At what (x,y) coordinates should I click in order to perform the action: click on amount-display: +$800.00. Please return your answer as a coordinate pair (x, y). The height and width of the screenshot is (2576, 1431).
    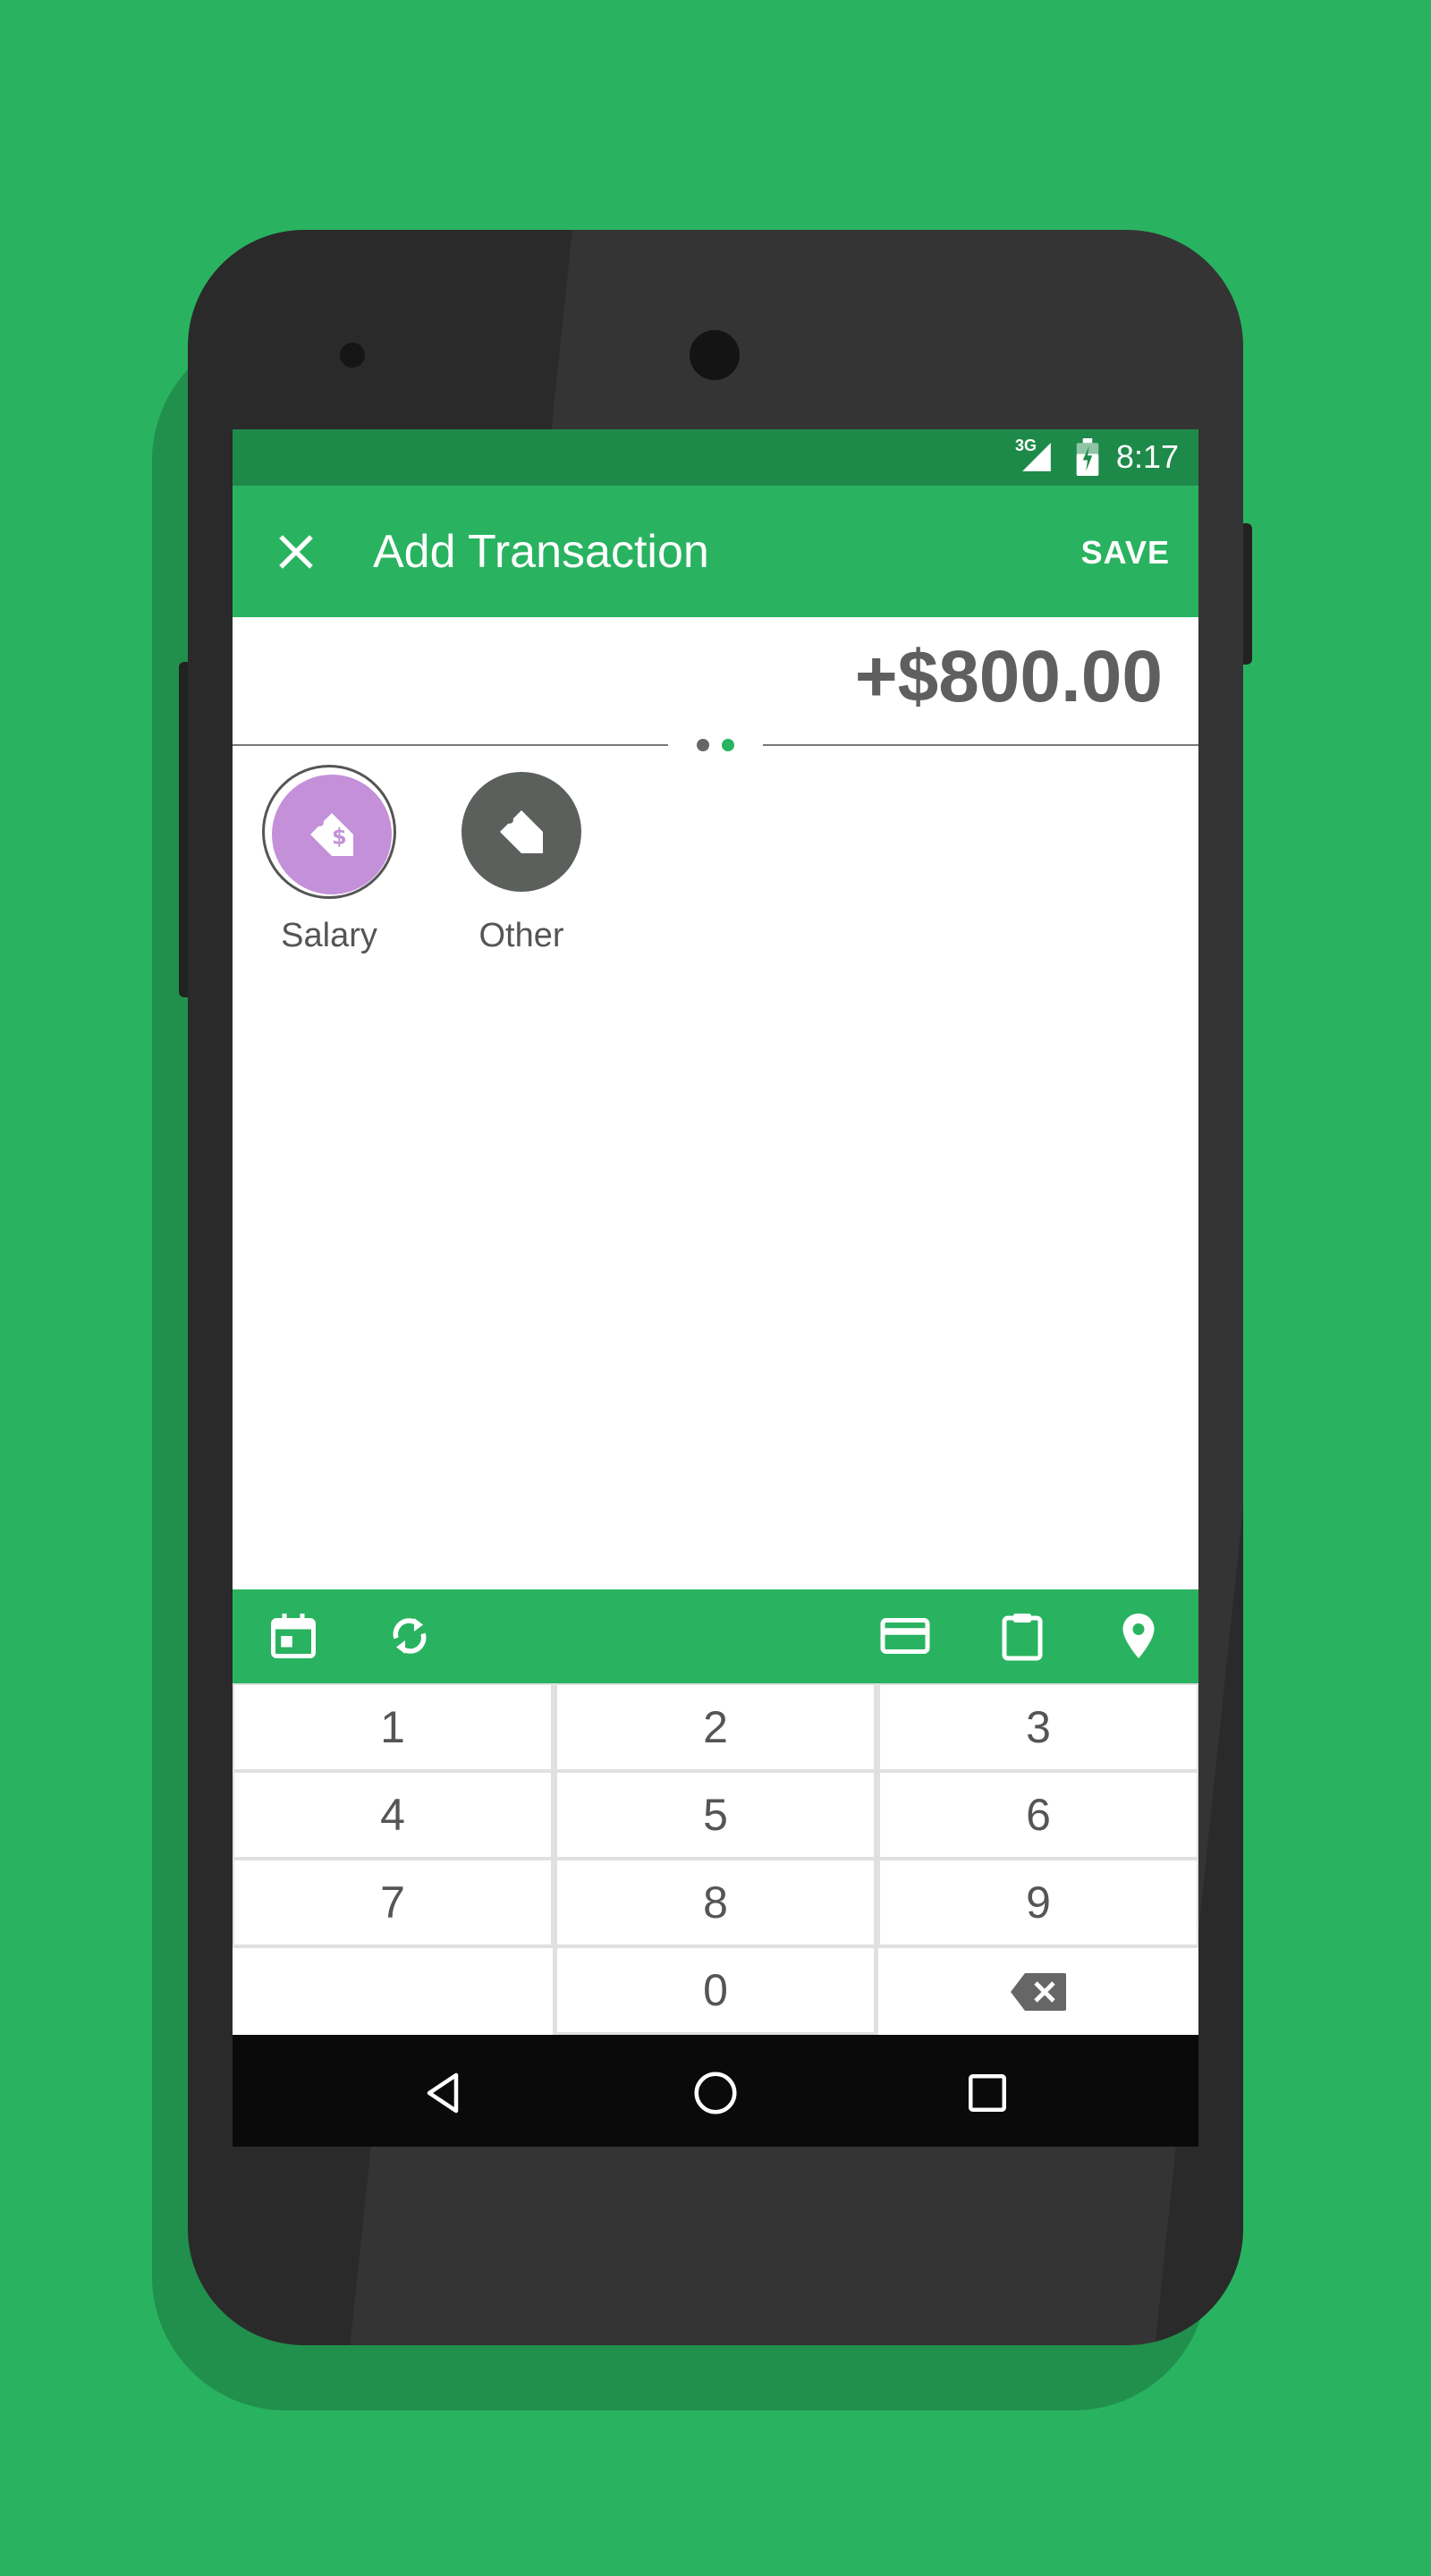
    Looking at the image, I should click on (1009, 677).